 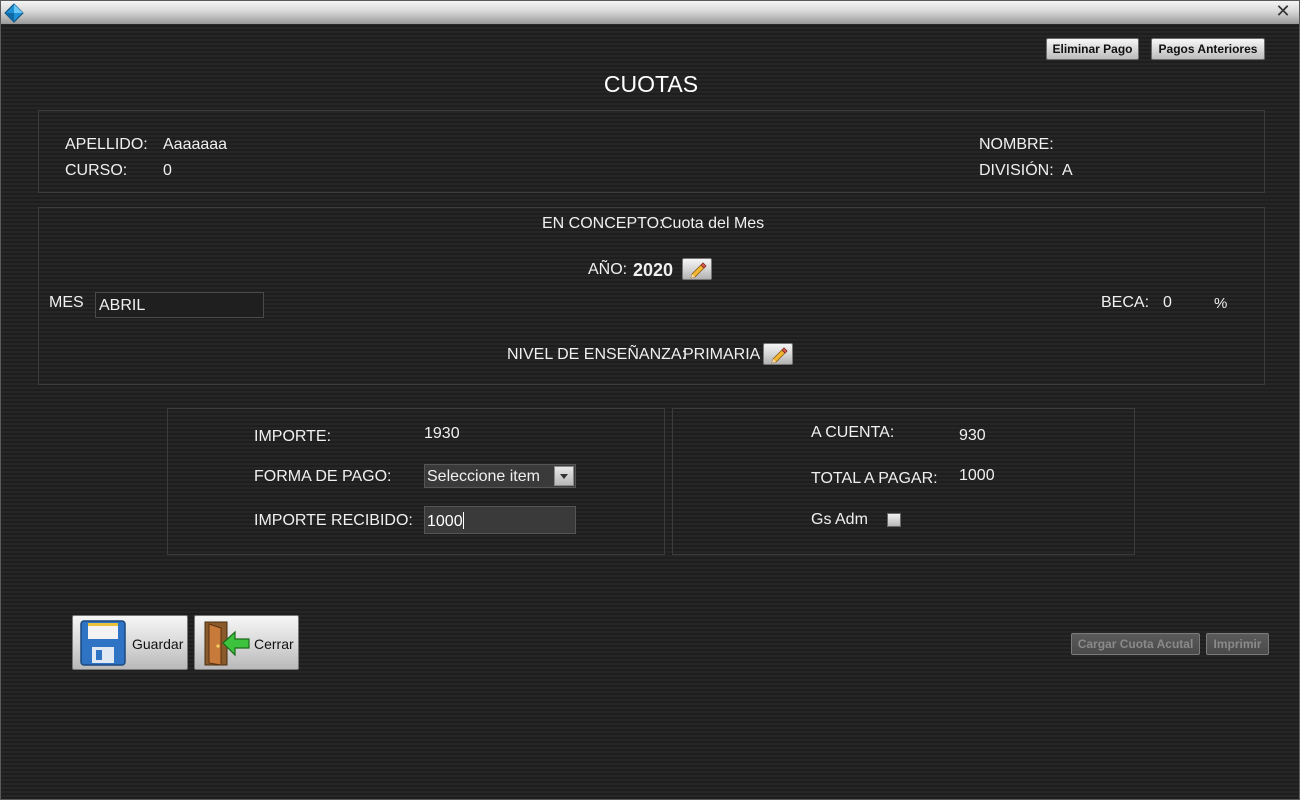 What do you see at coordinates (333, 520) in the screenshot?
I see `importe-recibido-label: IMPORTE RECIBIDO:` at bounding box center [333, 520].